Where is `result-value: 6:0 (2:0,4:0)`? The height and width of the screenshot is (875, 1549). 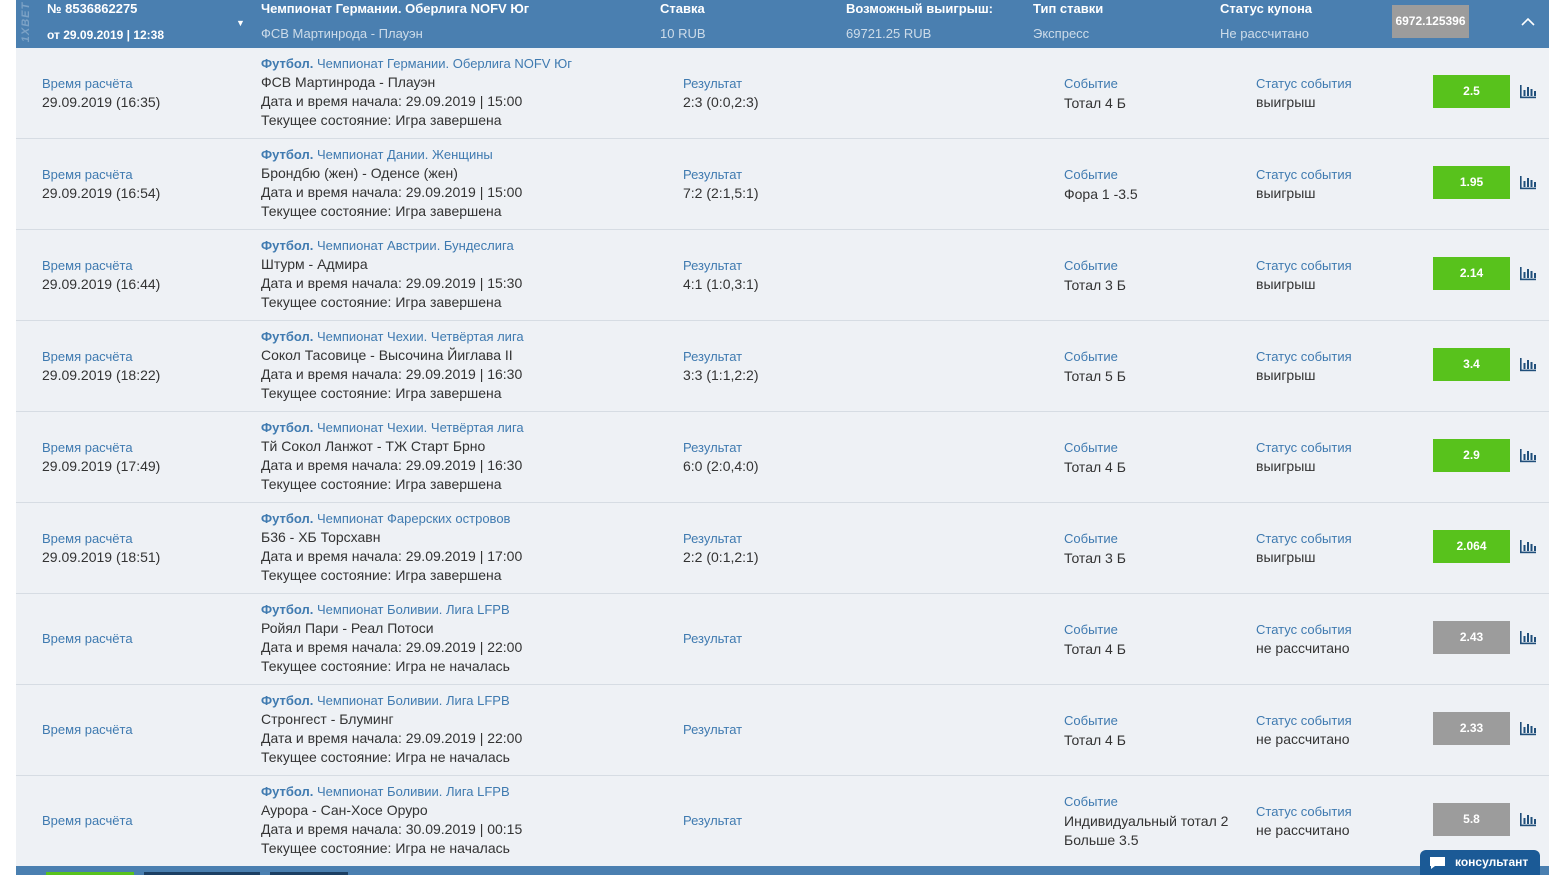
result-value: 6:0 (2:0,4:0) is located at coordinates (721, 466).